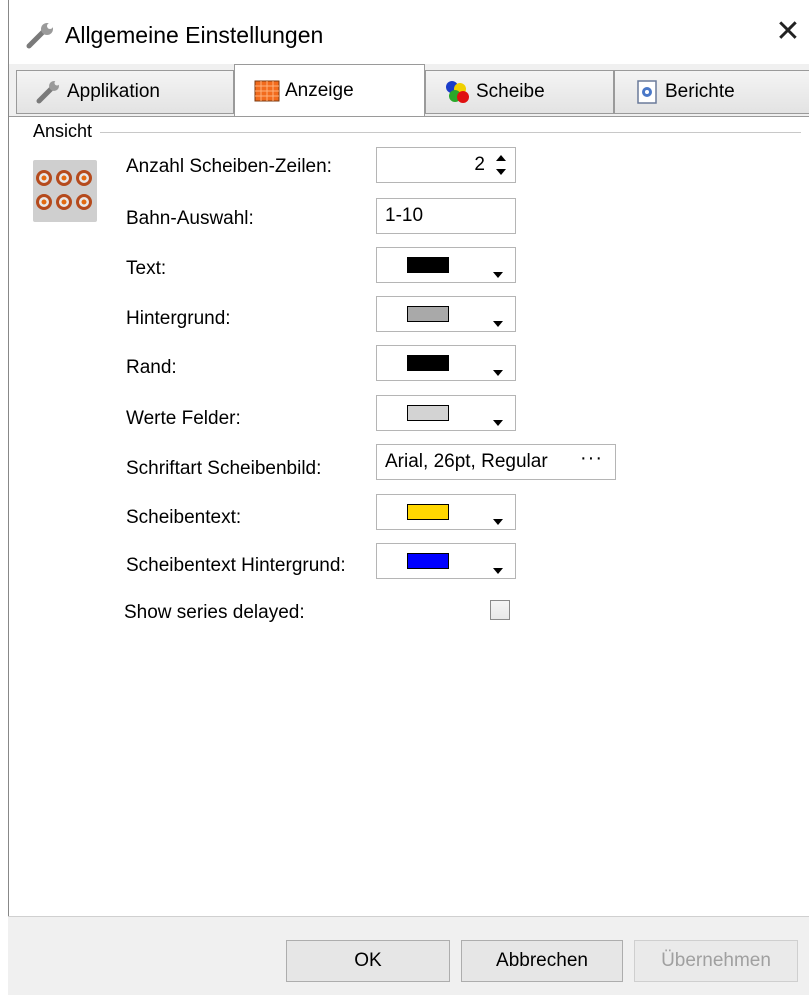 This screenshot has height=995, width=809. I want to click on group-separator, so click(450, 132).